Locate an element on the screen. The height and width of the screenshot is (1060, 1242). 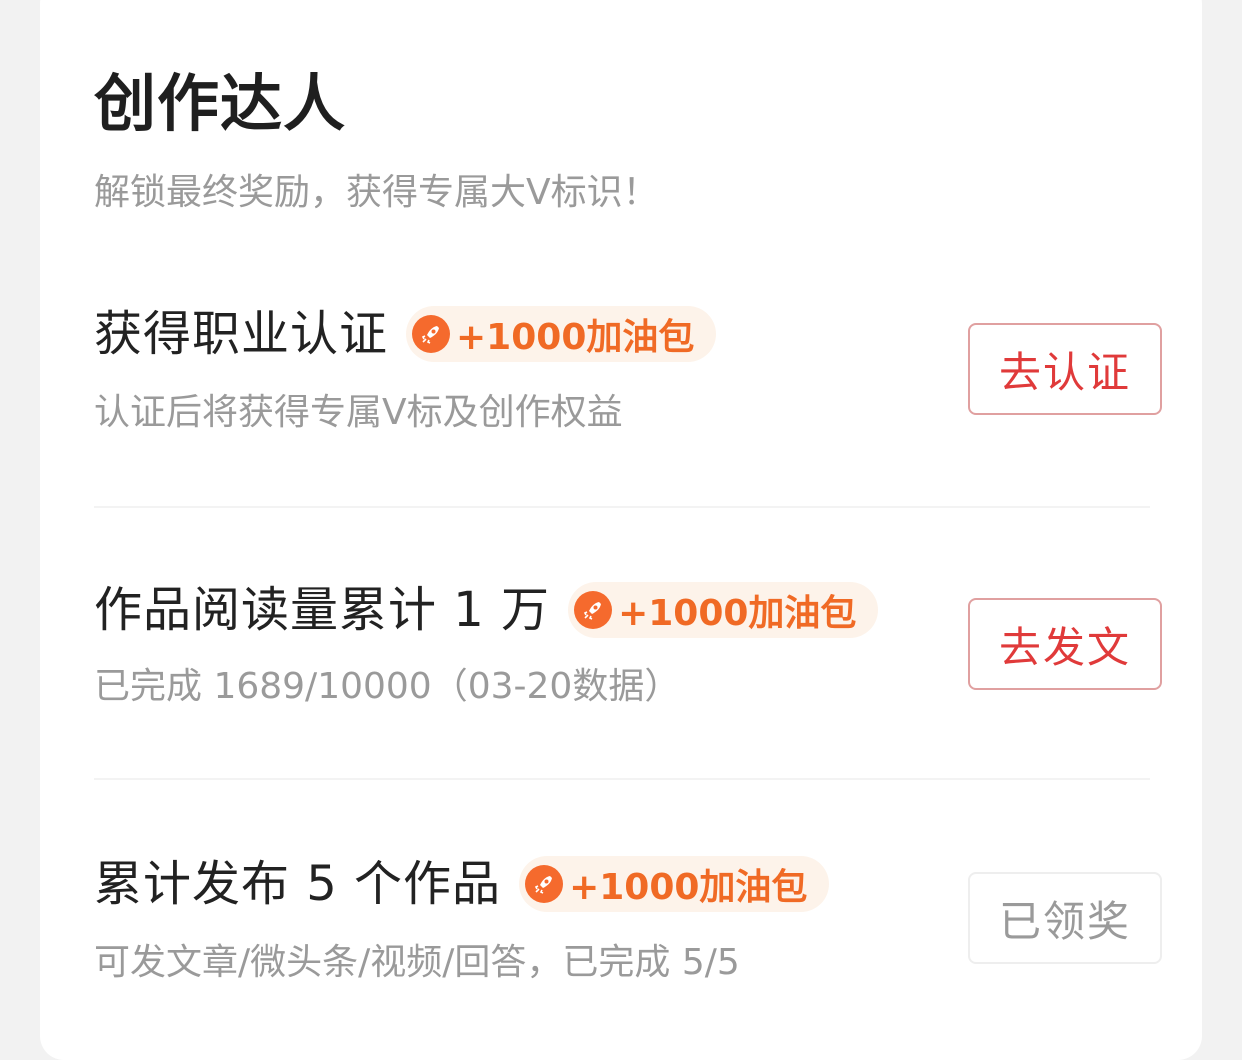
page-title: 创作达人 is located at coordinates (220, 103).